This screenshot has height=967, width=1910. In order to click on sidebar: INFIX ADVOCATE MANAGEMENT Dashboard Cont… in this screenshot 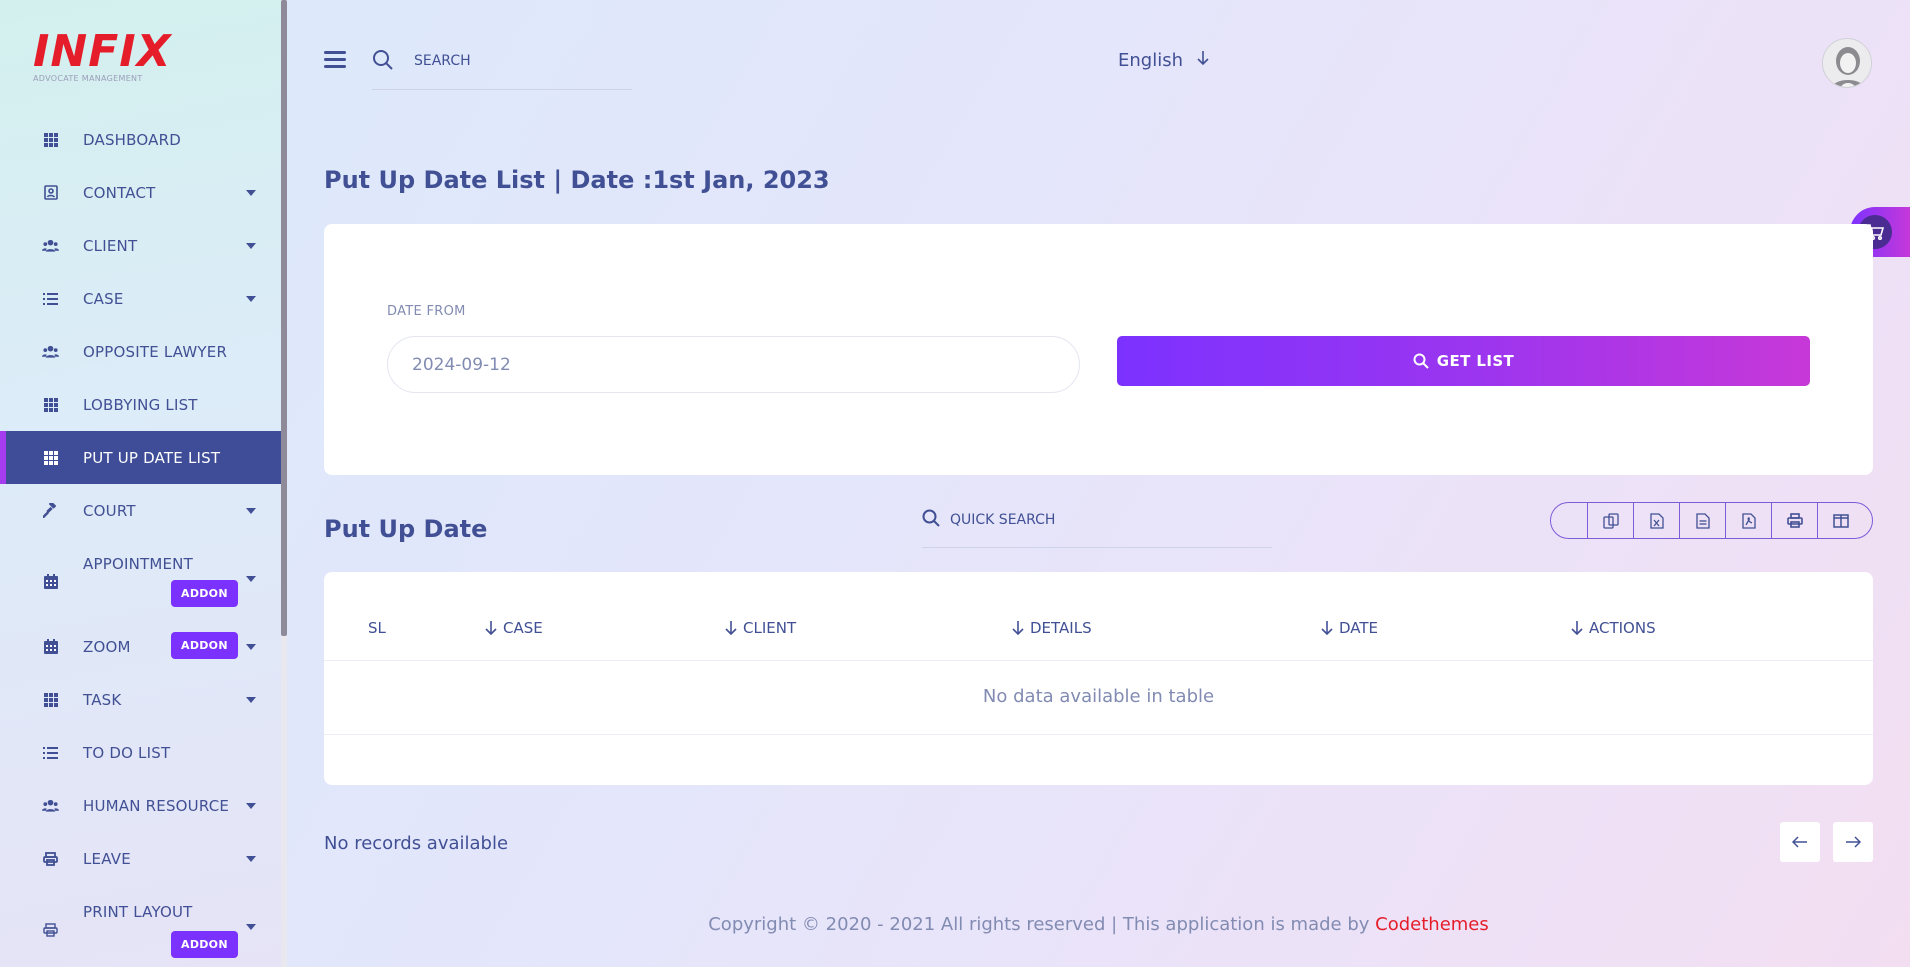, I will do `click(140, 483)`.